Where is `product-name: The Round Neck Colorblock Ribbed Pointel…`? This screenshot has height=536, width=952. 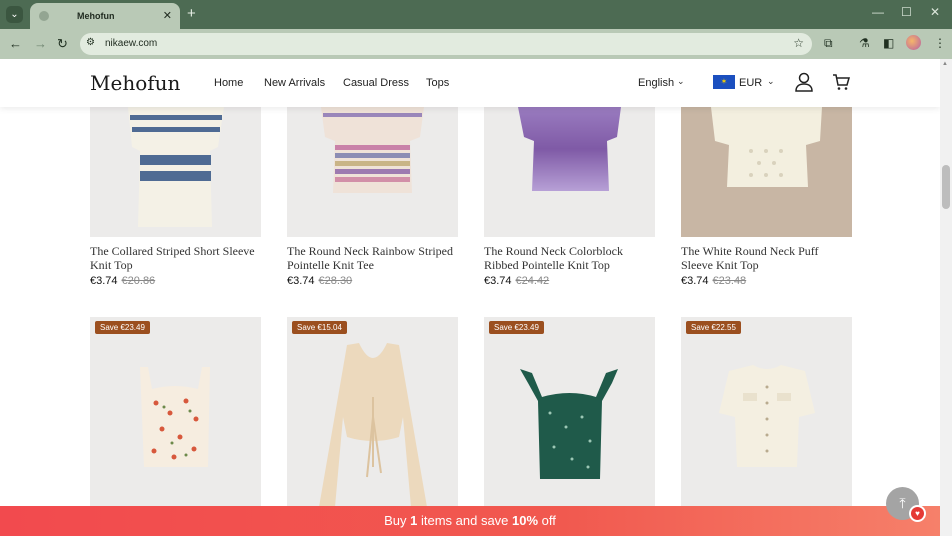
product-name: The Round Neck Colorblock Ribbed Pointel… is located at coordinates (569, 258).